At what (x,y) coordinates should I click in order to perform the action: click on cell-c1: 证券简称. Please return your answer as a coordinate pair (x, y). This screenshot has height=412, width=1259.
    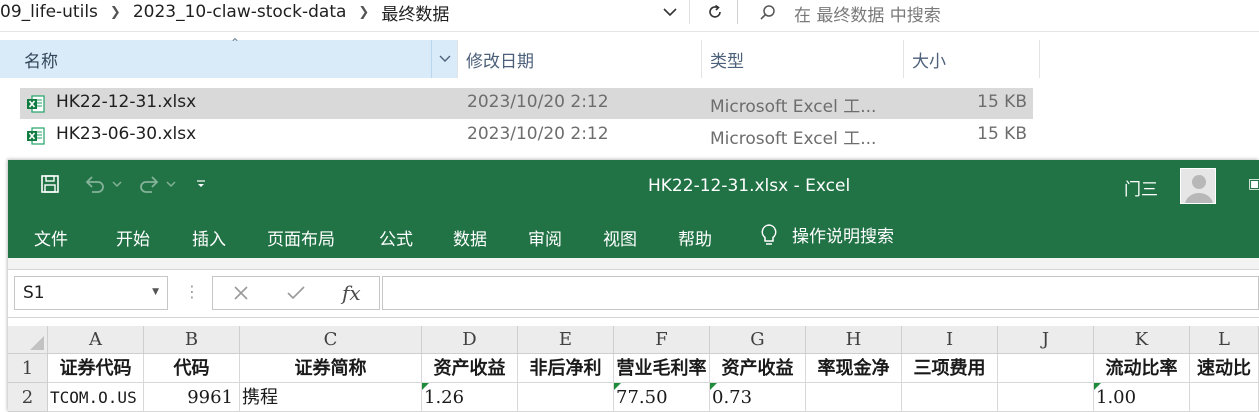
    Looking at the image, I should click on (331, 368).